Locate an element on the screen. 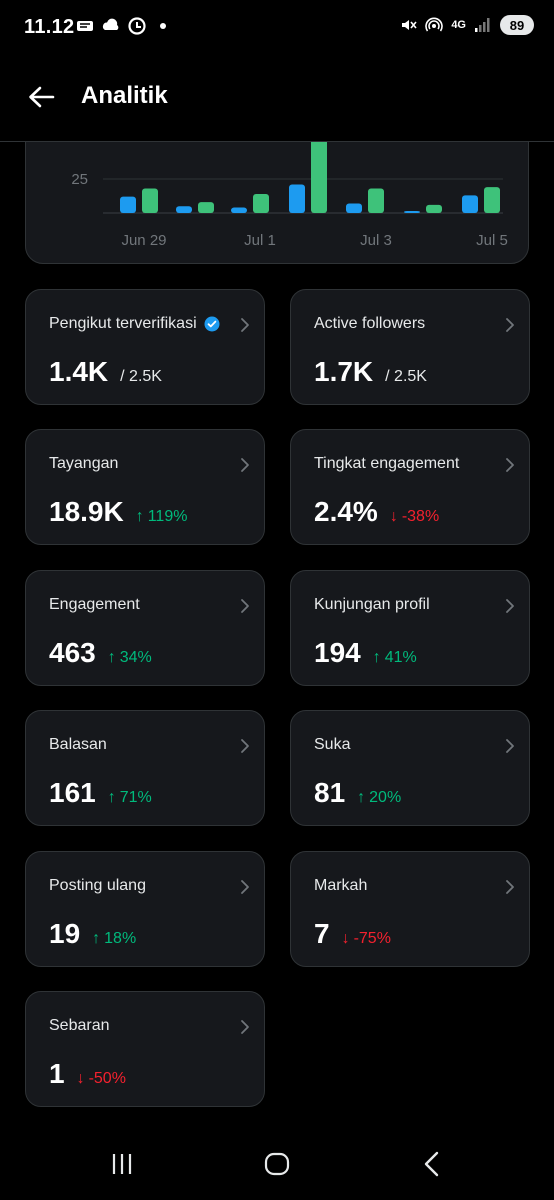 The height and width of the screenshot is (1200, 554). stat-label: Kunjungan profil is located at coordinates (372, 605).